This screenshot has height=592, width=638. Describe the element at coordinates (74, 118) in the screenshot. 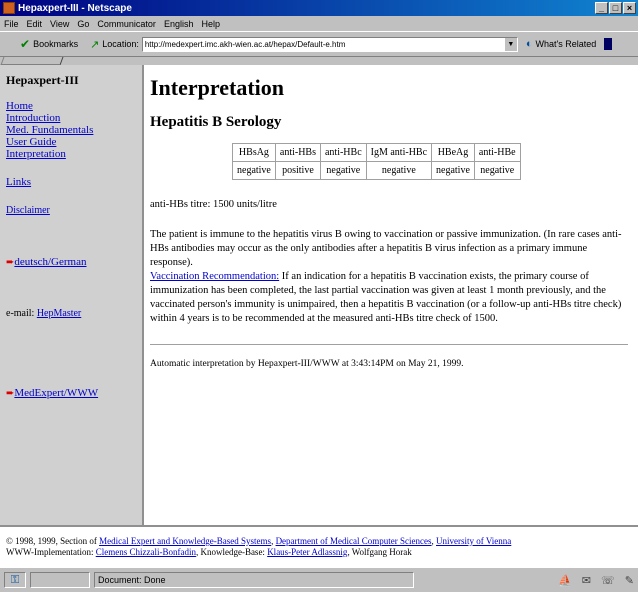

I see `nav-introduction-link: Introduction` at that location.